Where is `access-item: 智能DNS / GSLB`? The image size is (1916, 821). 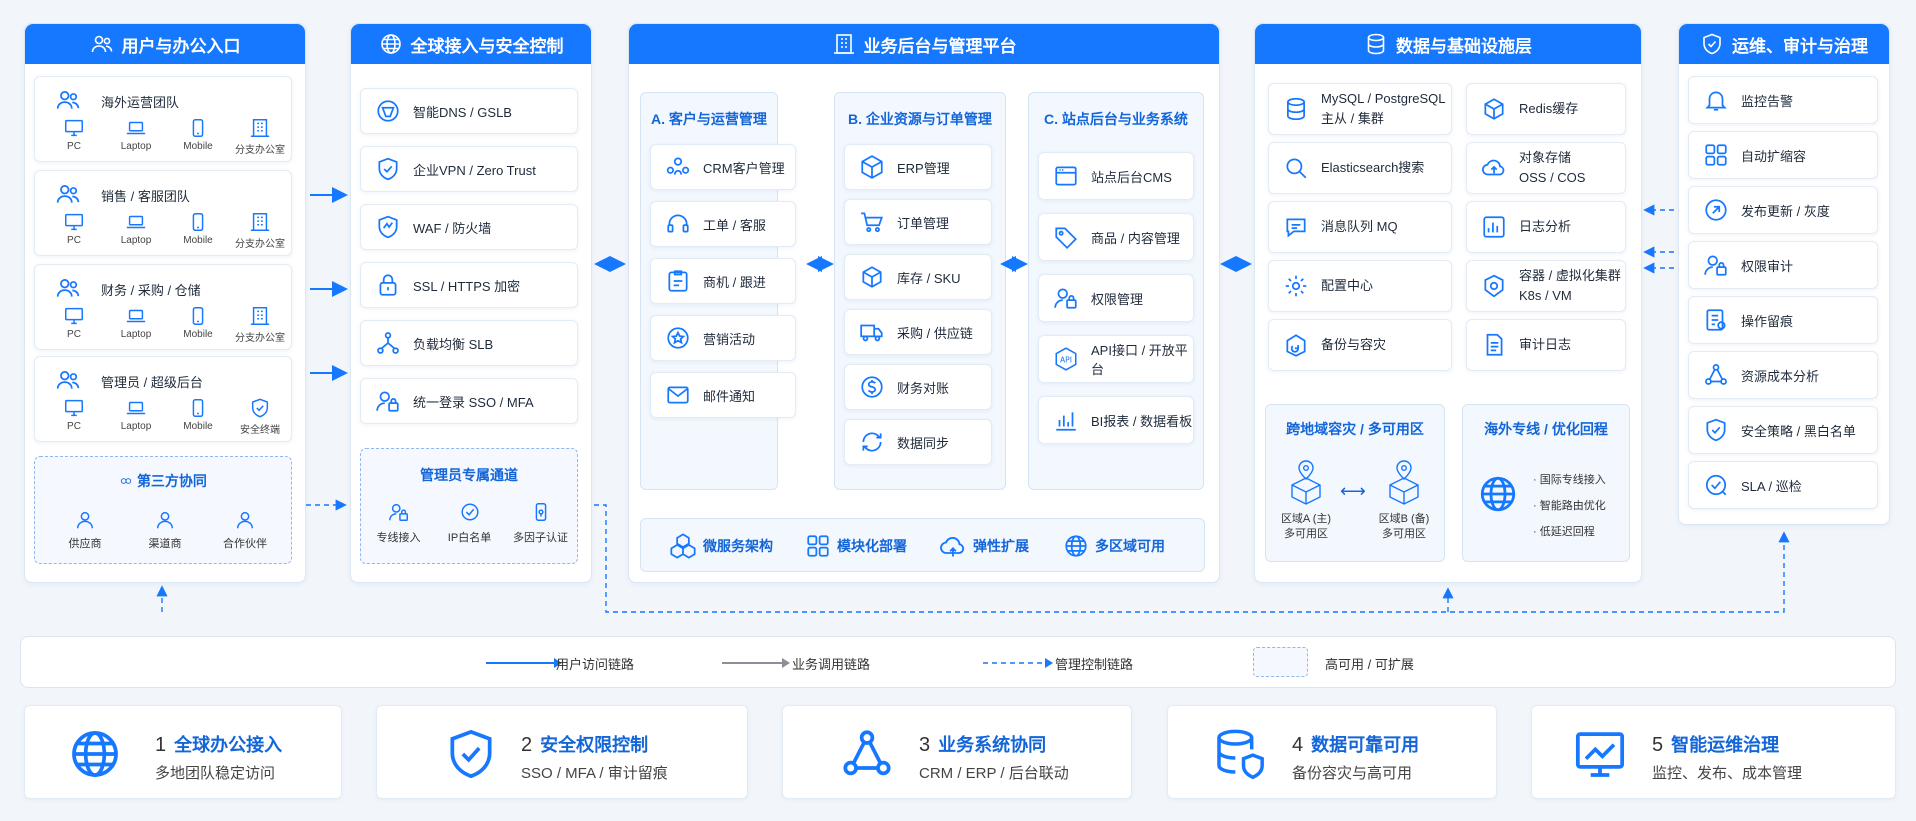 access-item: 智能DNS / GSLB is located at coordinates (469, 111).